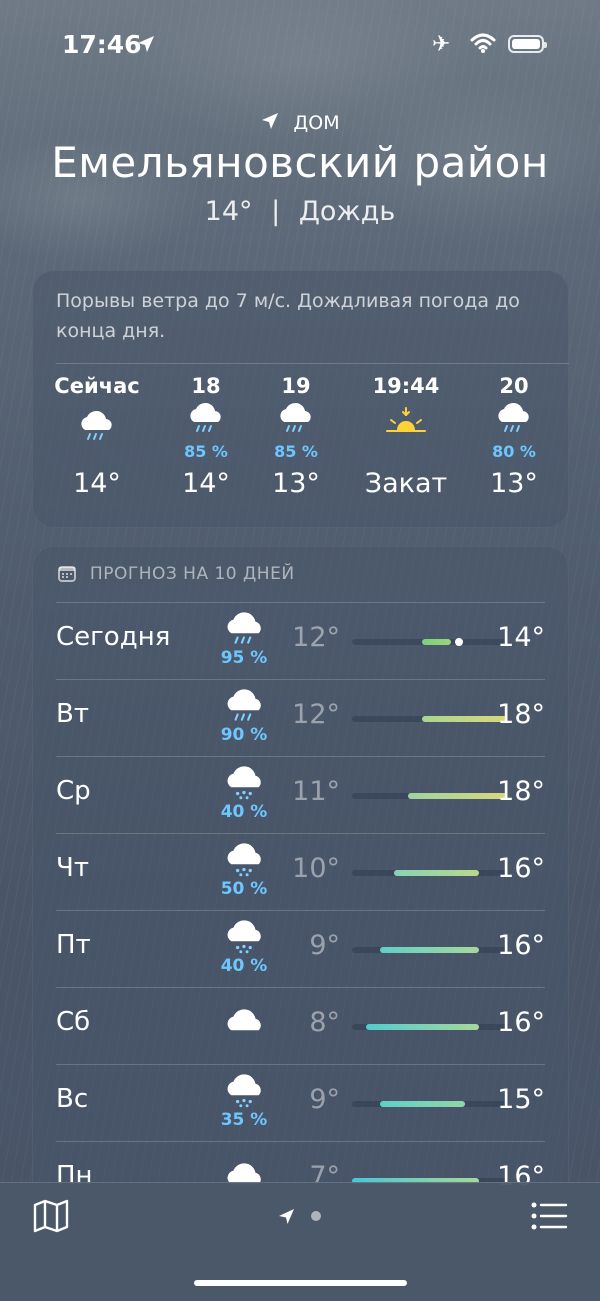 The width and height of the screenshot is (600, 1301). What do you see at coordinates (521, 1099) in the screenshot?
I see `high-temp: 15°` at bounding box center [521, 1099].